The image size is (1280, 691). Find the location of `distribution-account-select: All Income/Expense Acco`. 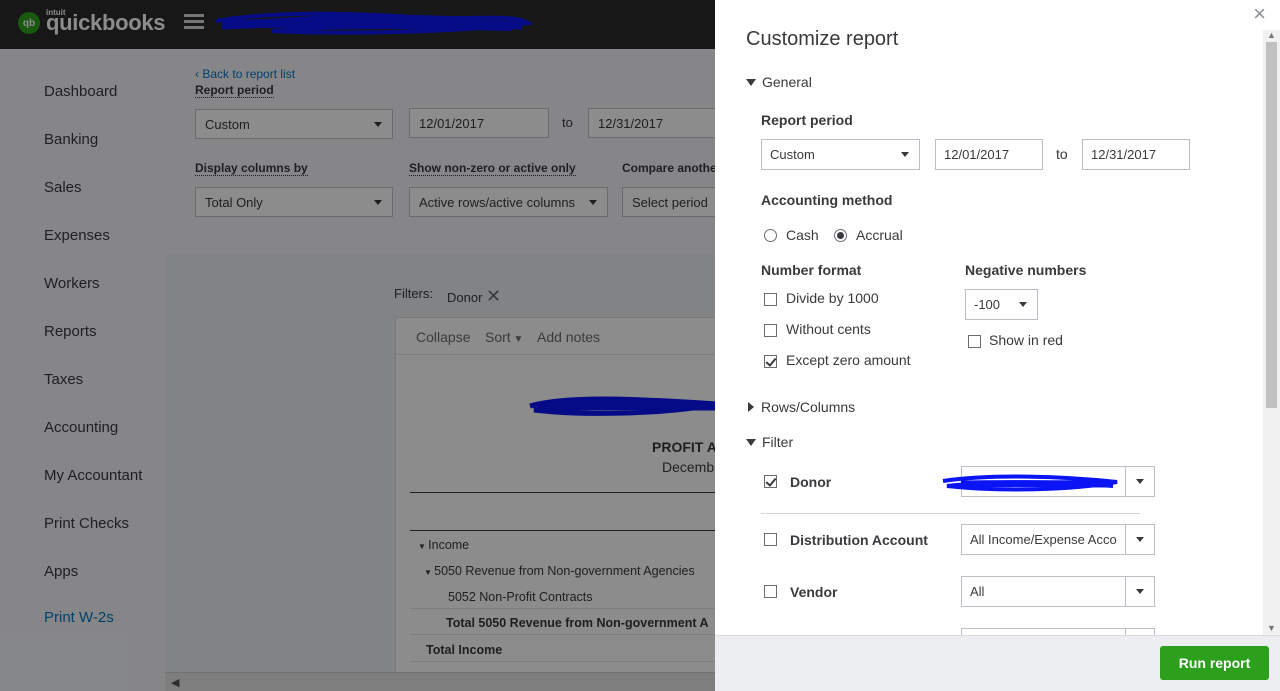

distribution-account-select: All Income/Expense Acco is located at coordinates (1058, 539).